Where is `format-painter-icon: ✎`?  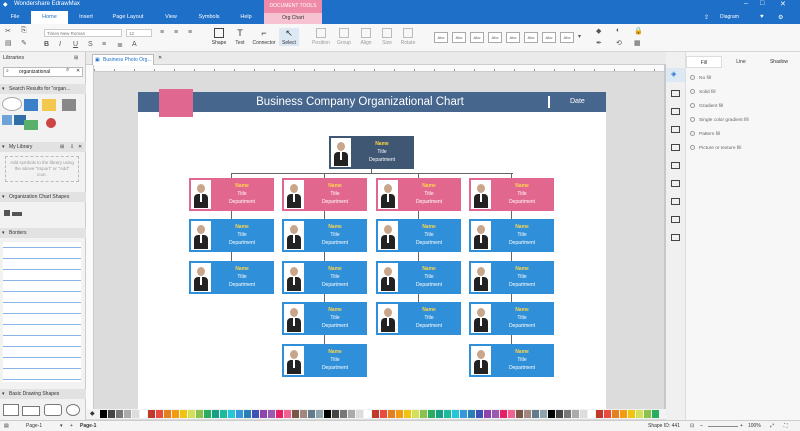
format-painter-icon: ✎ is located at coordinates (24, 43).